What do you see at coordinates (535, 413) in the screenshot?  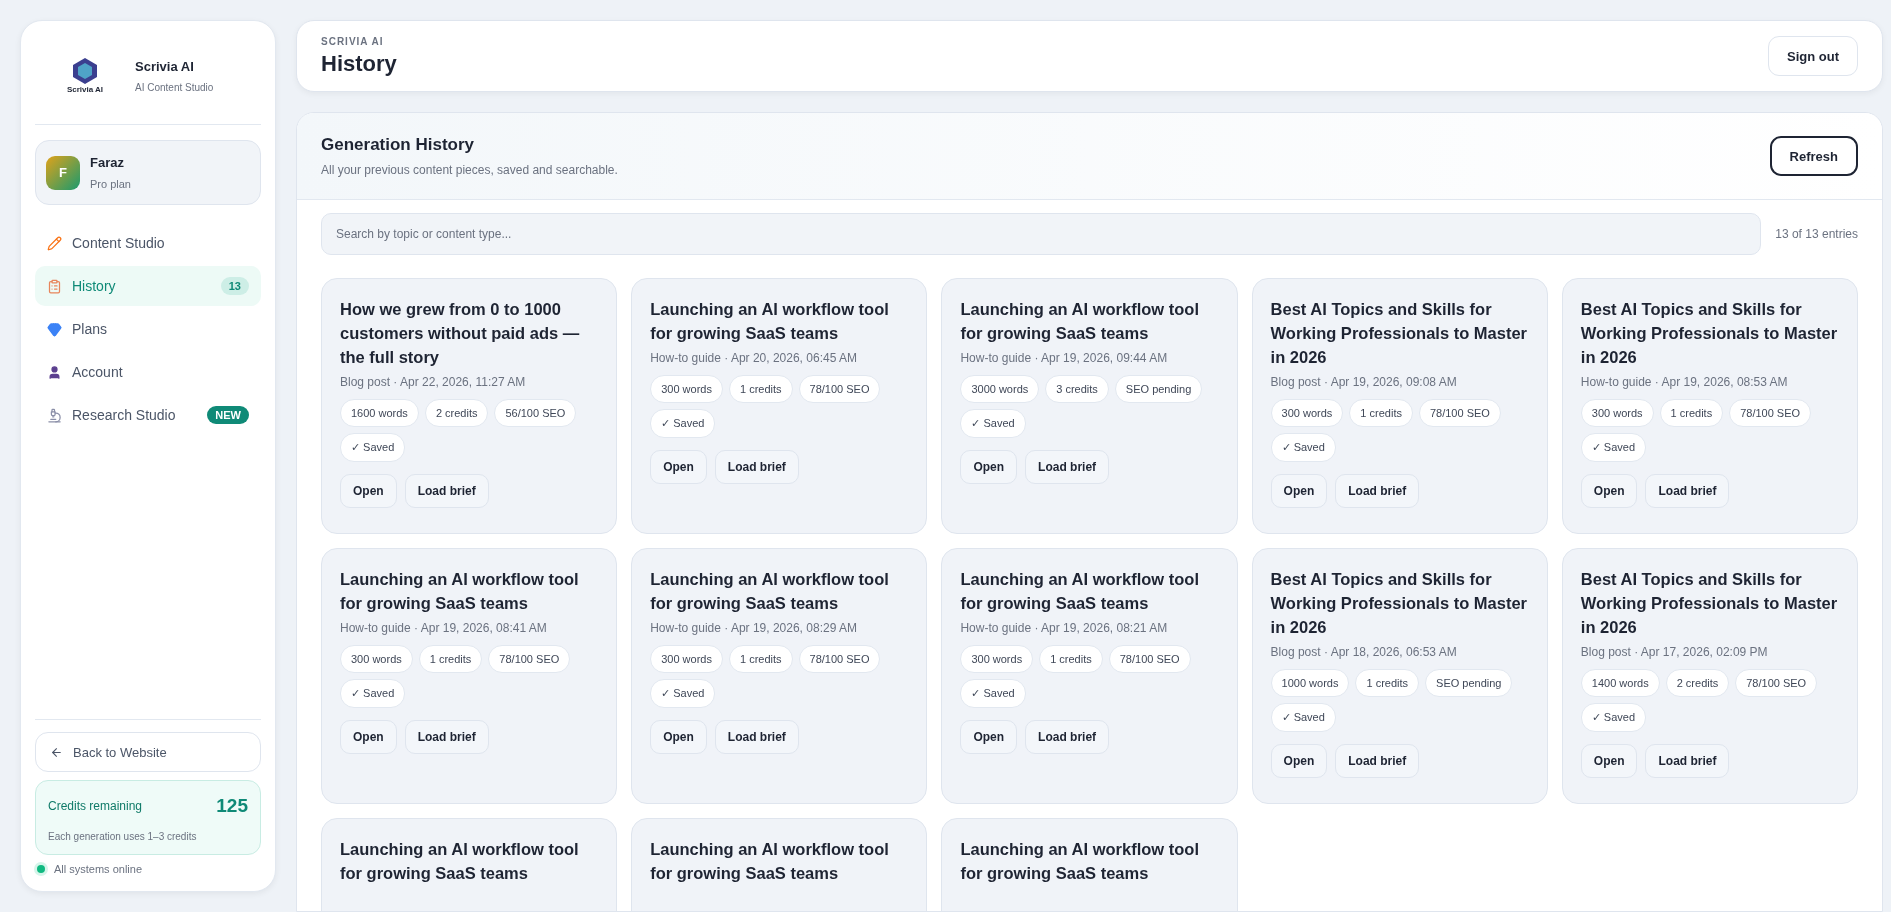 I see `stat-chip: 56/100 SEO` at bounding box center [535, 413].